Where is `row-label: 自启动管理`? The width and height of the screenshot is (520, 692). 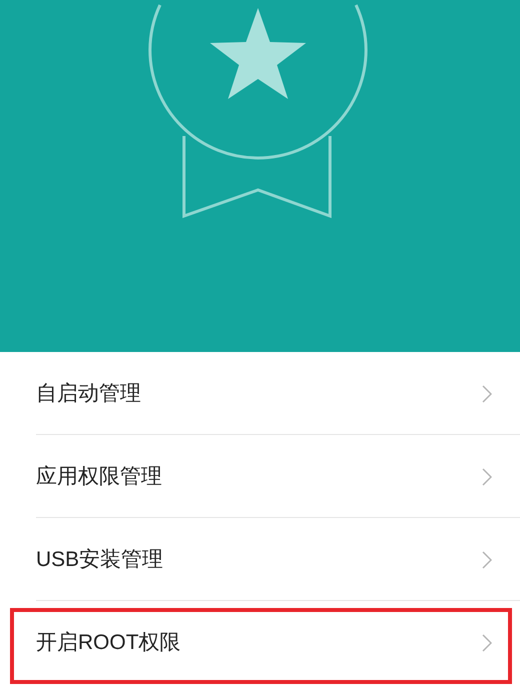 row-label: 自启动管理 is located at coordinates (89, 393).